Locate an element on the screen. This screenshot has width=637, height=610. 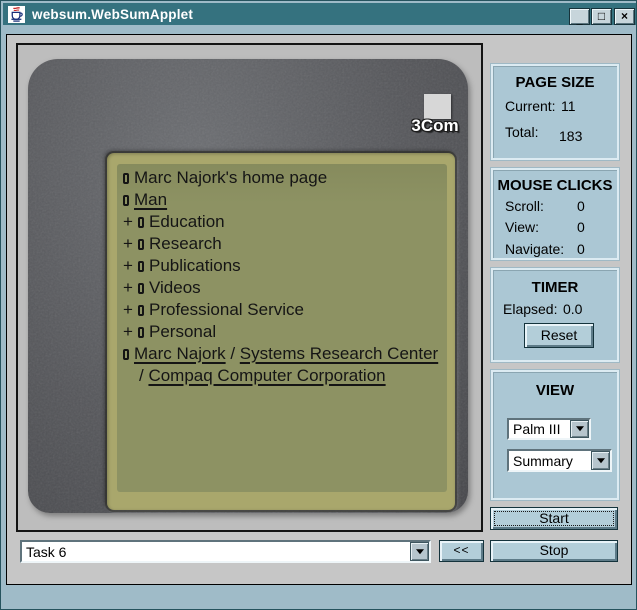
titlebar: websum.WebSumApplet _ □ × is located at coordinates (319, 14).